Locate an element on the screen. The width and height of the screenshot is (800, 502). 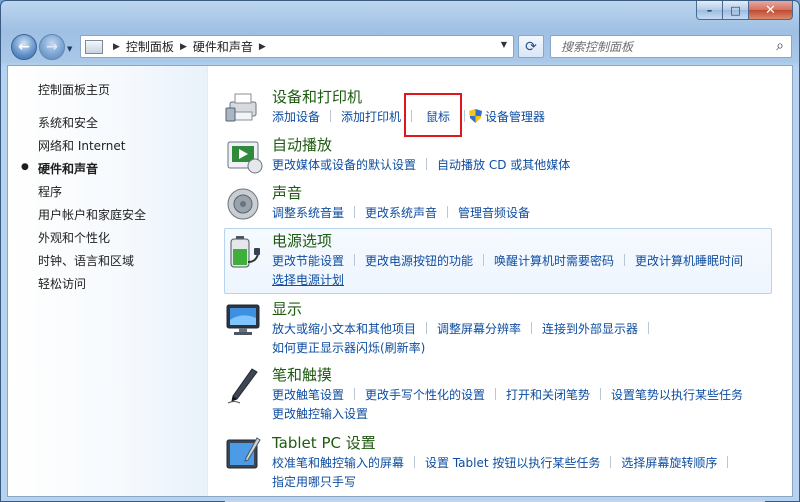
refresh-button: ⟳ is located at coordinates (531, 46).